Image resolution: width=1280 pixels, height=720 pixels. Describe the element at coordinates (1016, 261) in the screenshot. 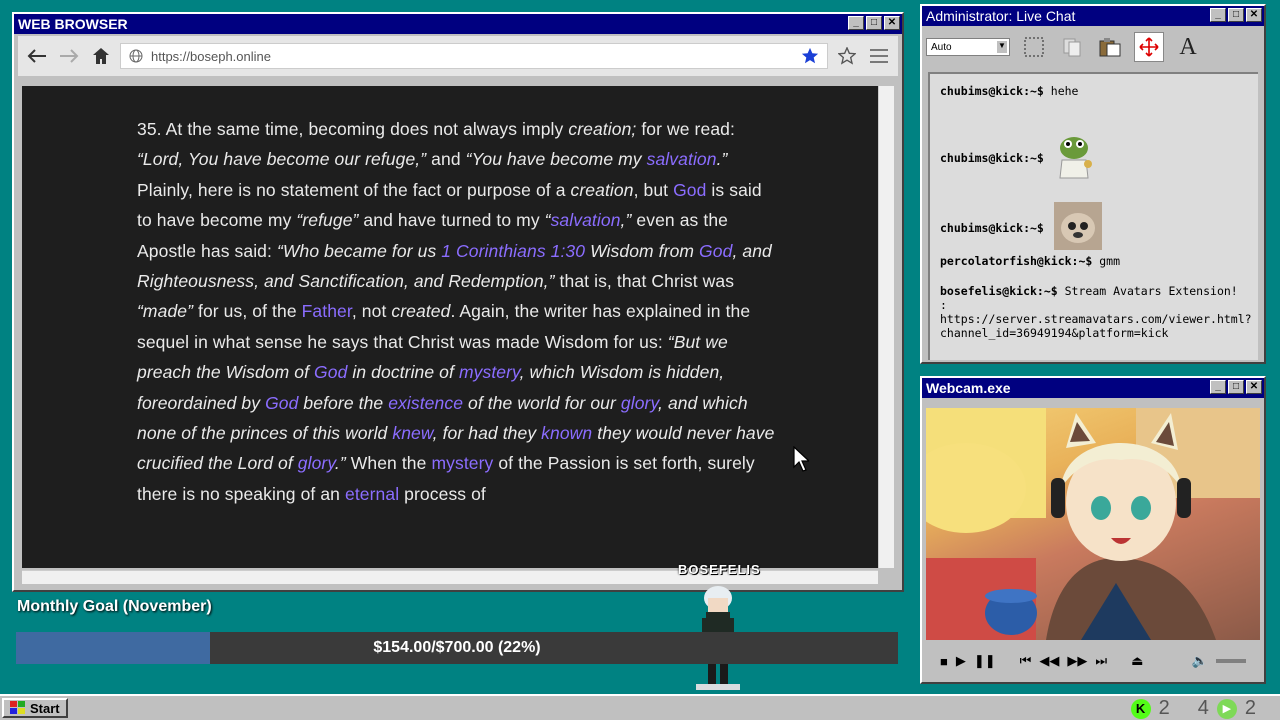

I see `chat-username: percolatorfish@kick:~$` at that location.